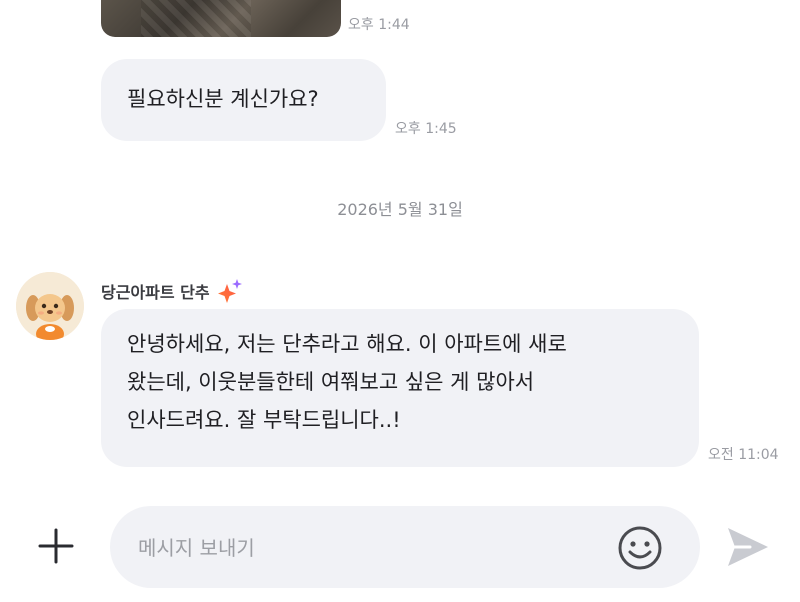 This screenshot has width=800, height=602. I want to click on message-line: 왔는데, 이웃분들한테 여쭤보고 싶은 게 많아서, so click(331, 382).